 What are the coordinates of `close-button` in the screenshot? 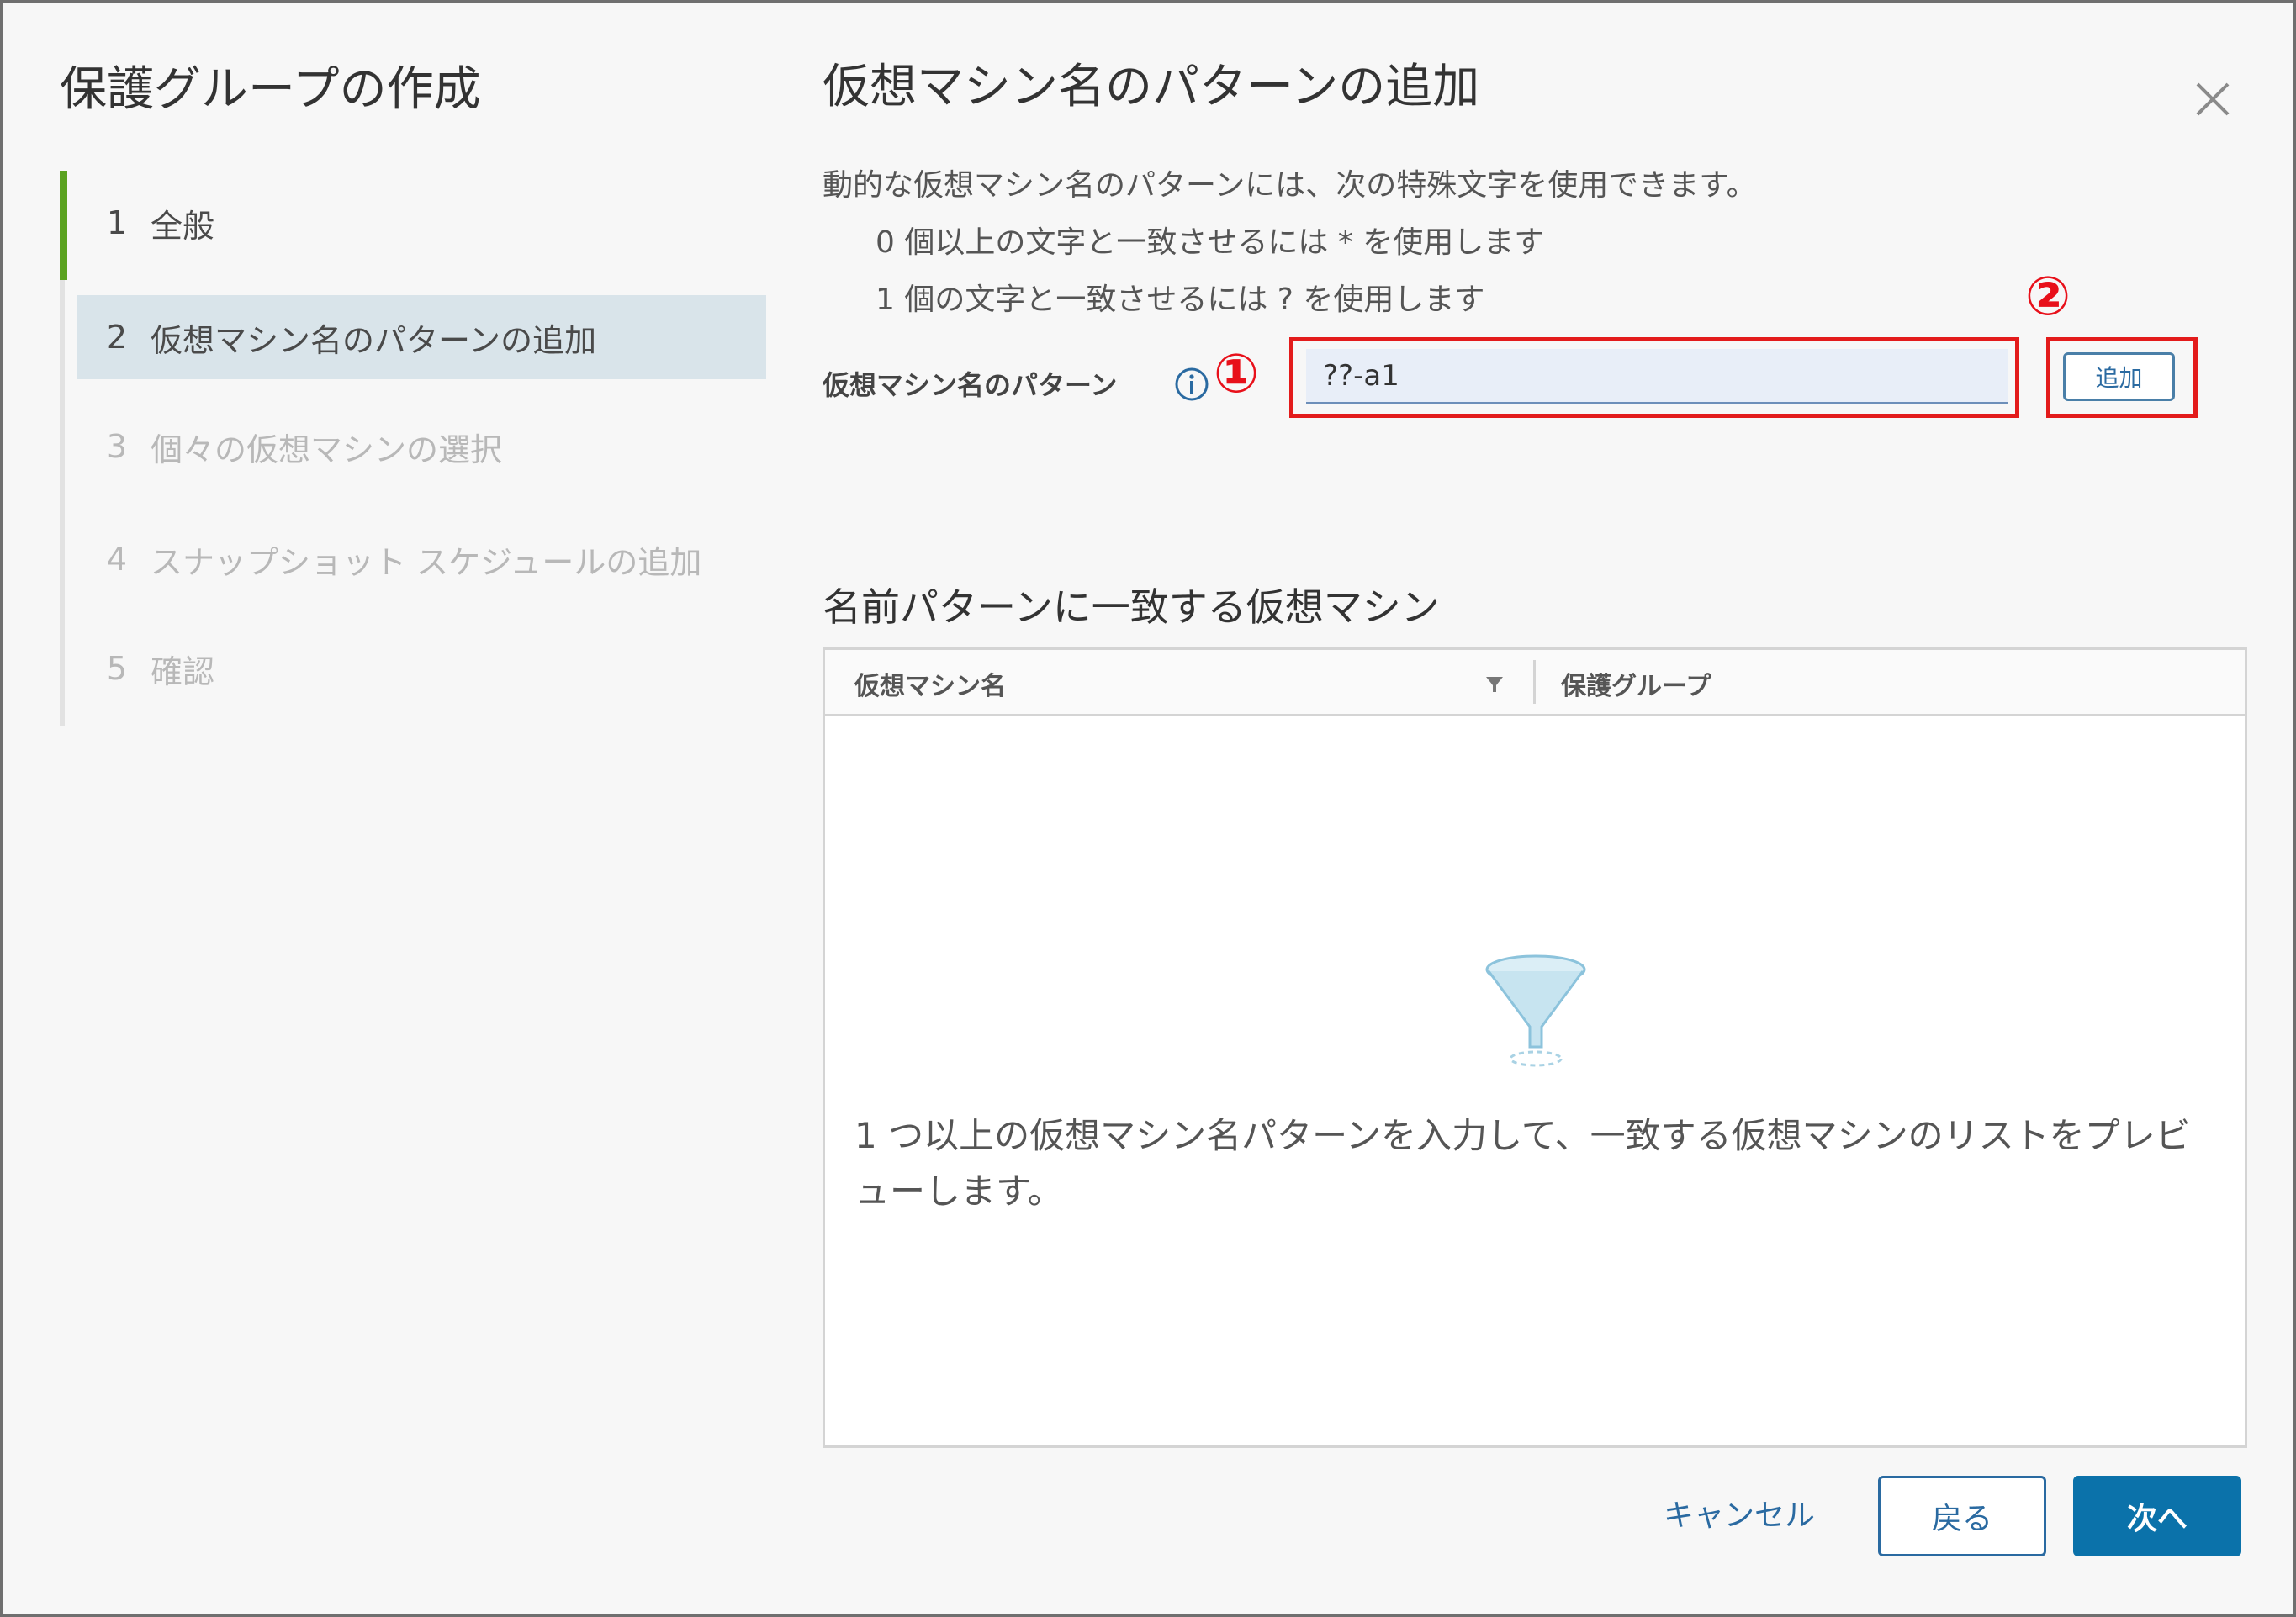 It's located at (2213, 99).